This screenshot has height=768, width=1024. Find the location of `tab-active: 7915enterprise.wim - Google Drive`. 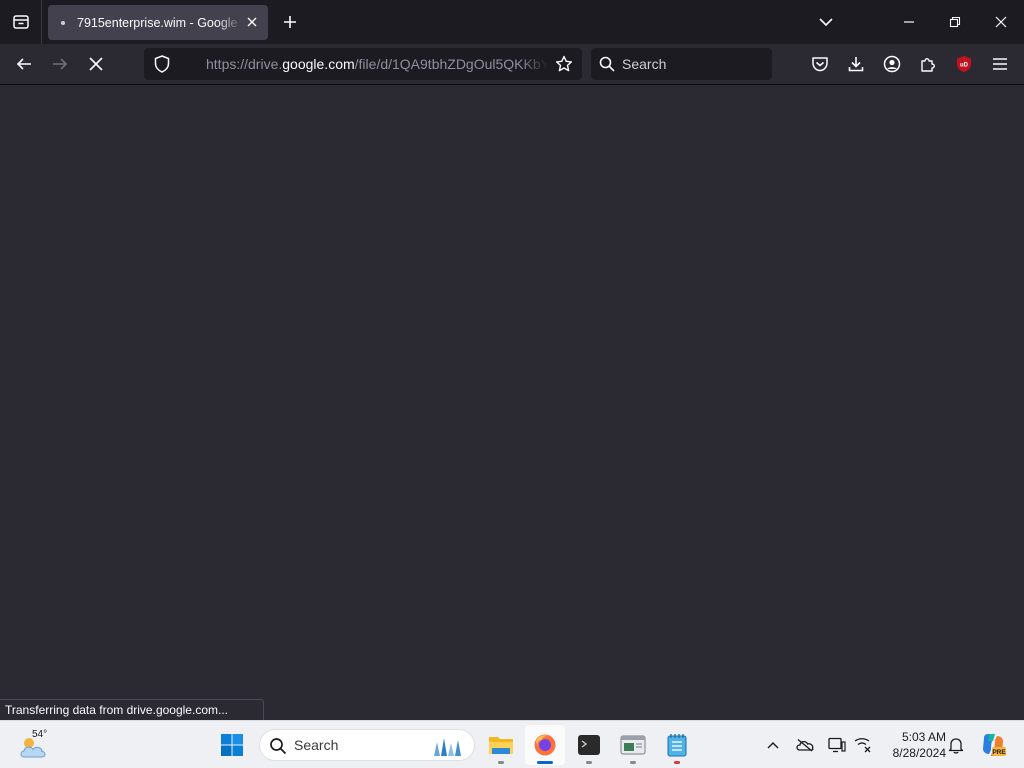

tab-active: 7915enterprise.wim - Google Drive is located at coordinates (158, 22).